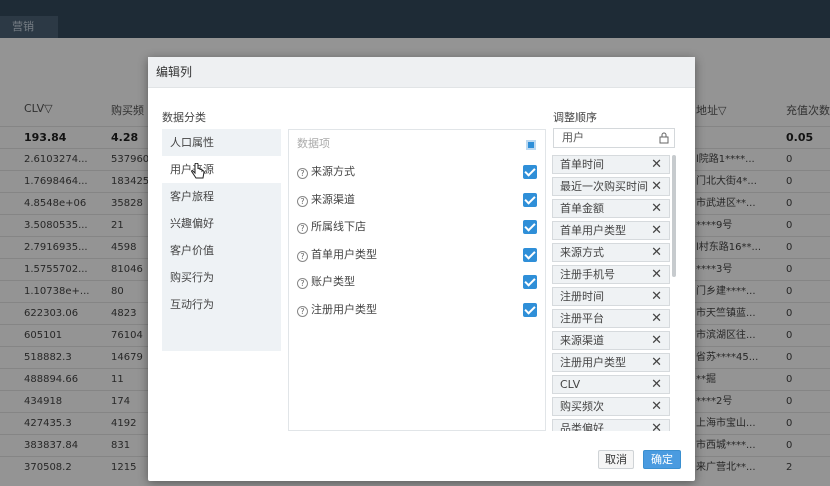 The width and height of the screenshot is (830, 486). I want to click on data-item: ? 来源渠道, so click(417, 200).